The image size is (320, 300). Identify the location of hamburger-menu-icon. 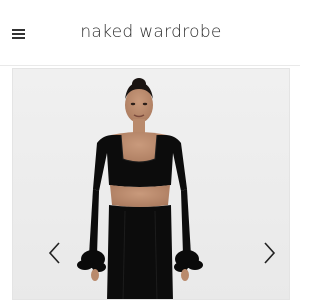
(19, 34).